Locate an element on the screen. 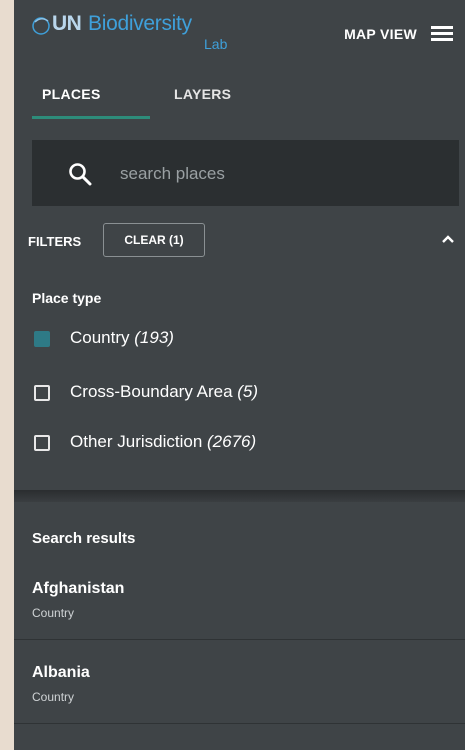 The width and height of the screenshot is (465, 750). result-name: Afghanistan is located at coordinates (78, 588).